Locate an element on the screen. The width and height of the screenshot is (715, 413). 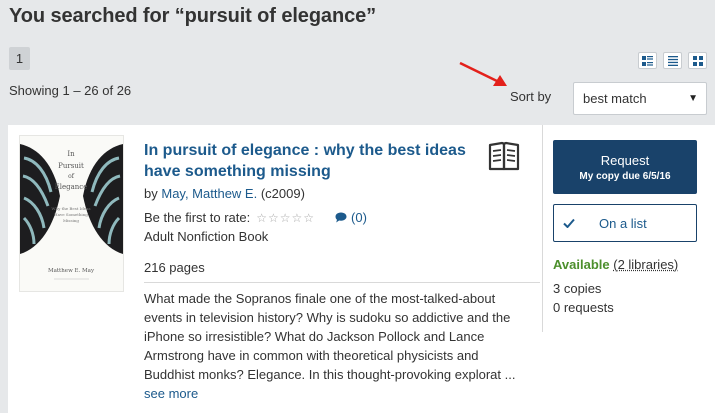
grid-view-icon is located at coordinates (697, 60).